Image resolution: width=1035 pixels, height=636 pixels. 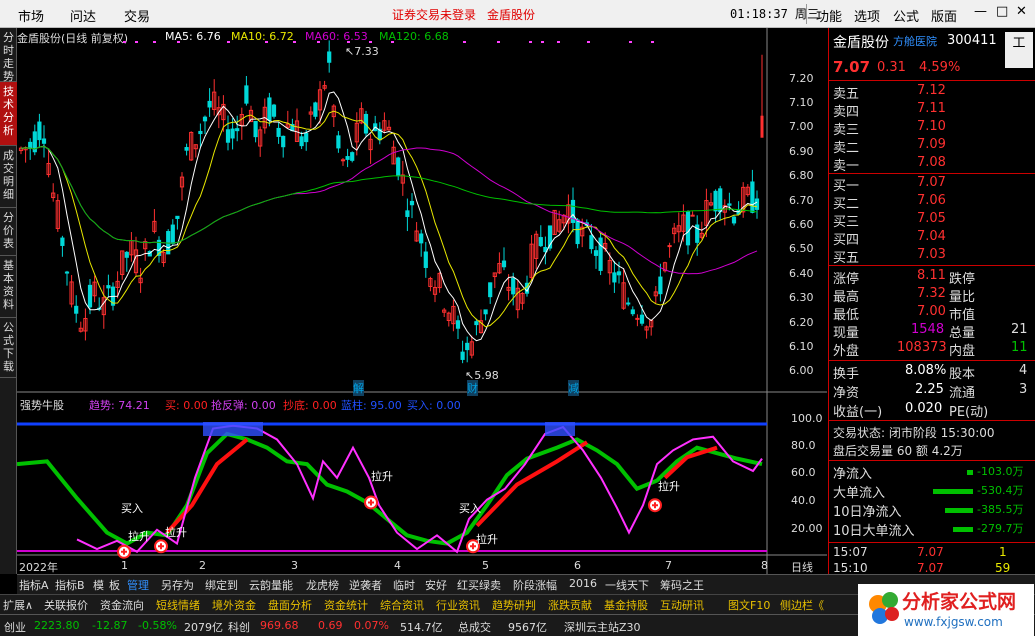 What do you see at coordinates (18, 605) in the screenshot?
I see `tab-expand: 扩展∧` at bounding box center [18, 605].